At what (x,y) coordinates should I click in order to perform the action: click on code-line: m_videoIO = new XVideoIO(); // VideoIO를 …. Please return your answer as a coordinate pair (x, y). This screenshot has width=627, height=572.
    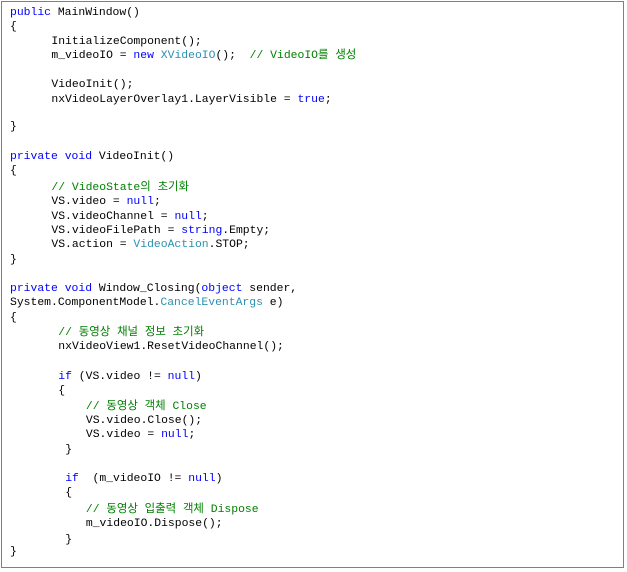
    Looking at the image, I should click on (203, 56).